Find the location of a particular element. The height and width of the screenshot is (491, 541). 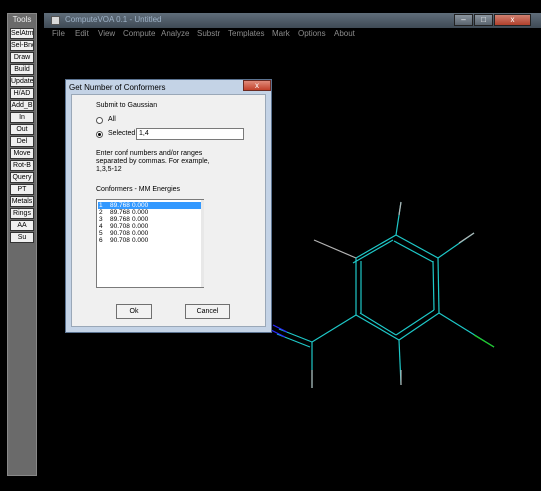

radio-selected is located at coordinates (99, 134).